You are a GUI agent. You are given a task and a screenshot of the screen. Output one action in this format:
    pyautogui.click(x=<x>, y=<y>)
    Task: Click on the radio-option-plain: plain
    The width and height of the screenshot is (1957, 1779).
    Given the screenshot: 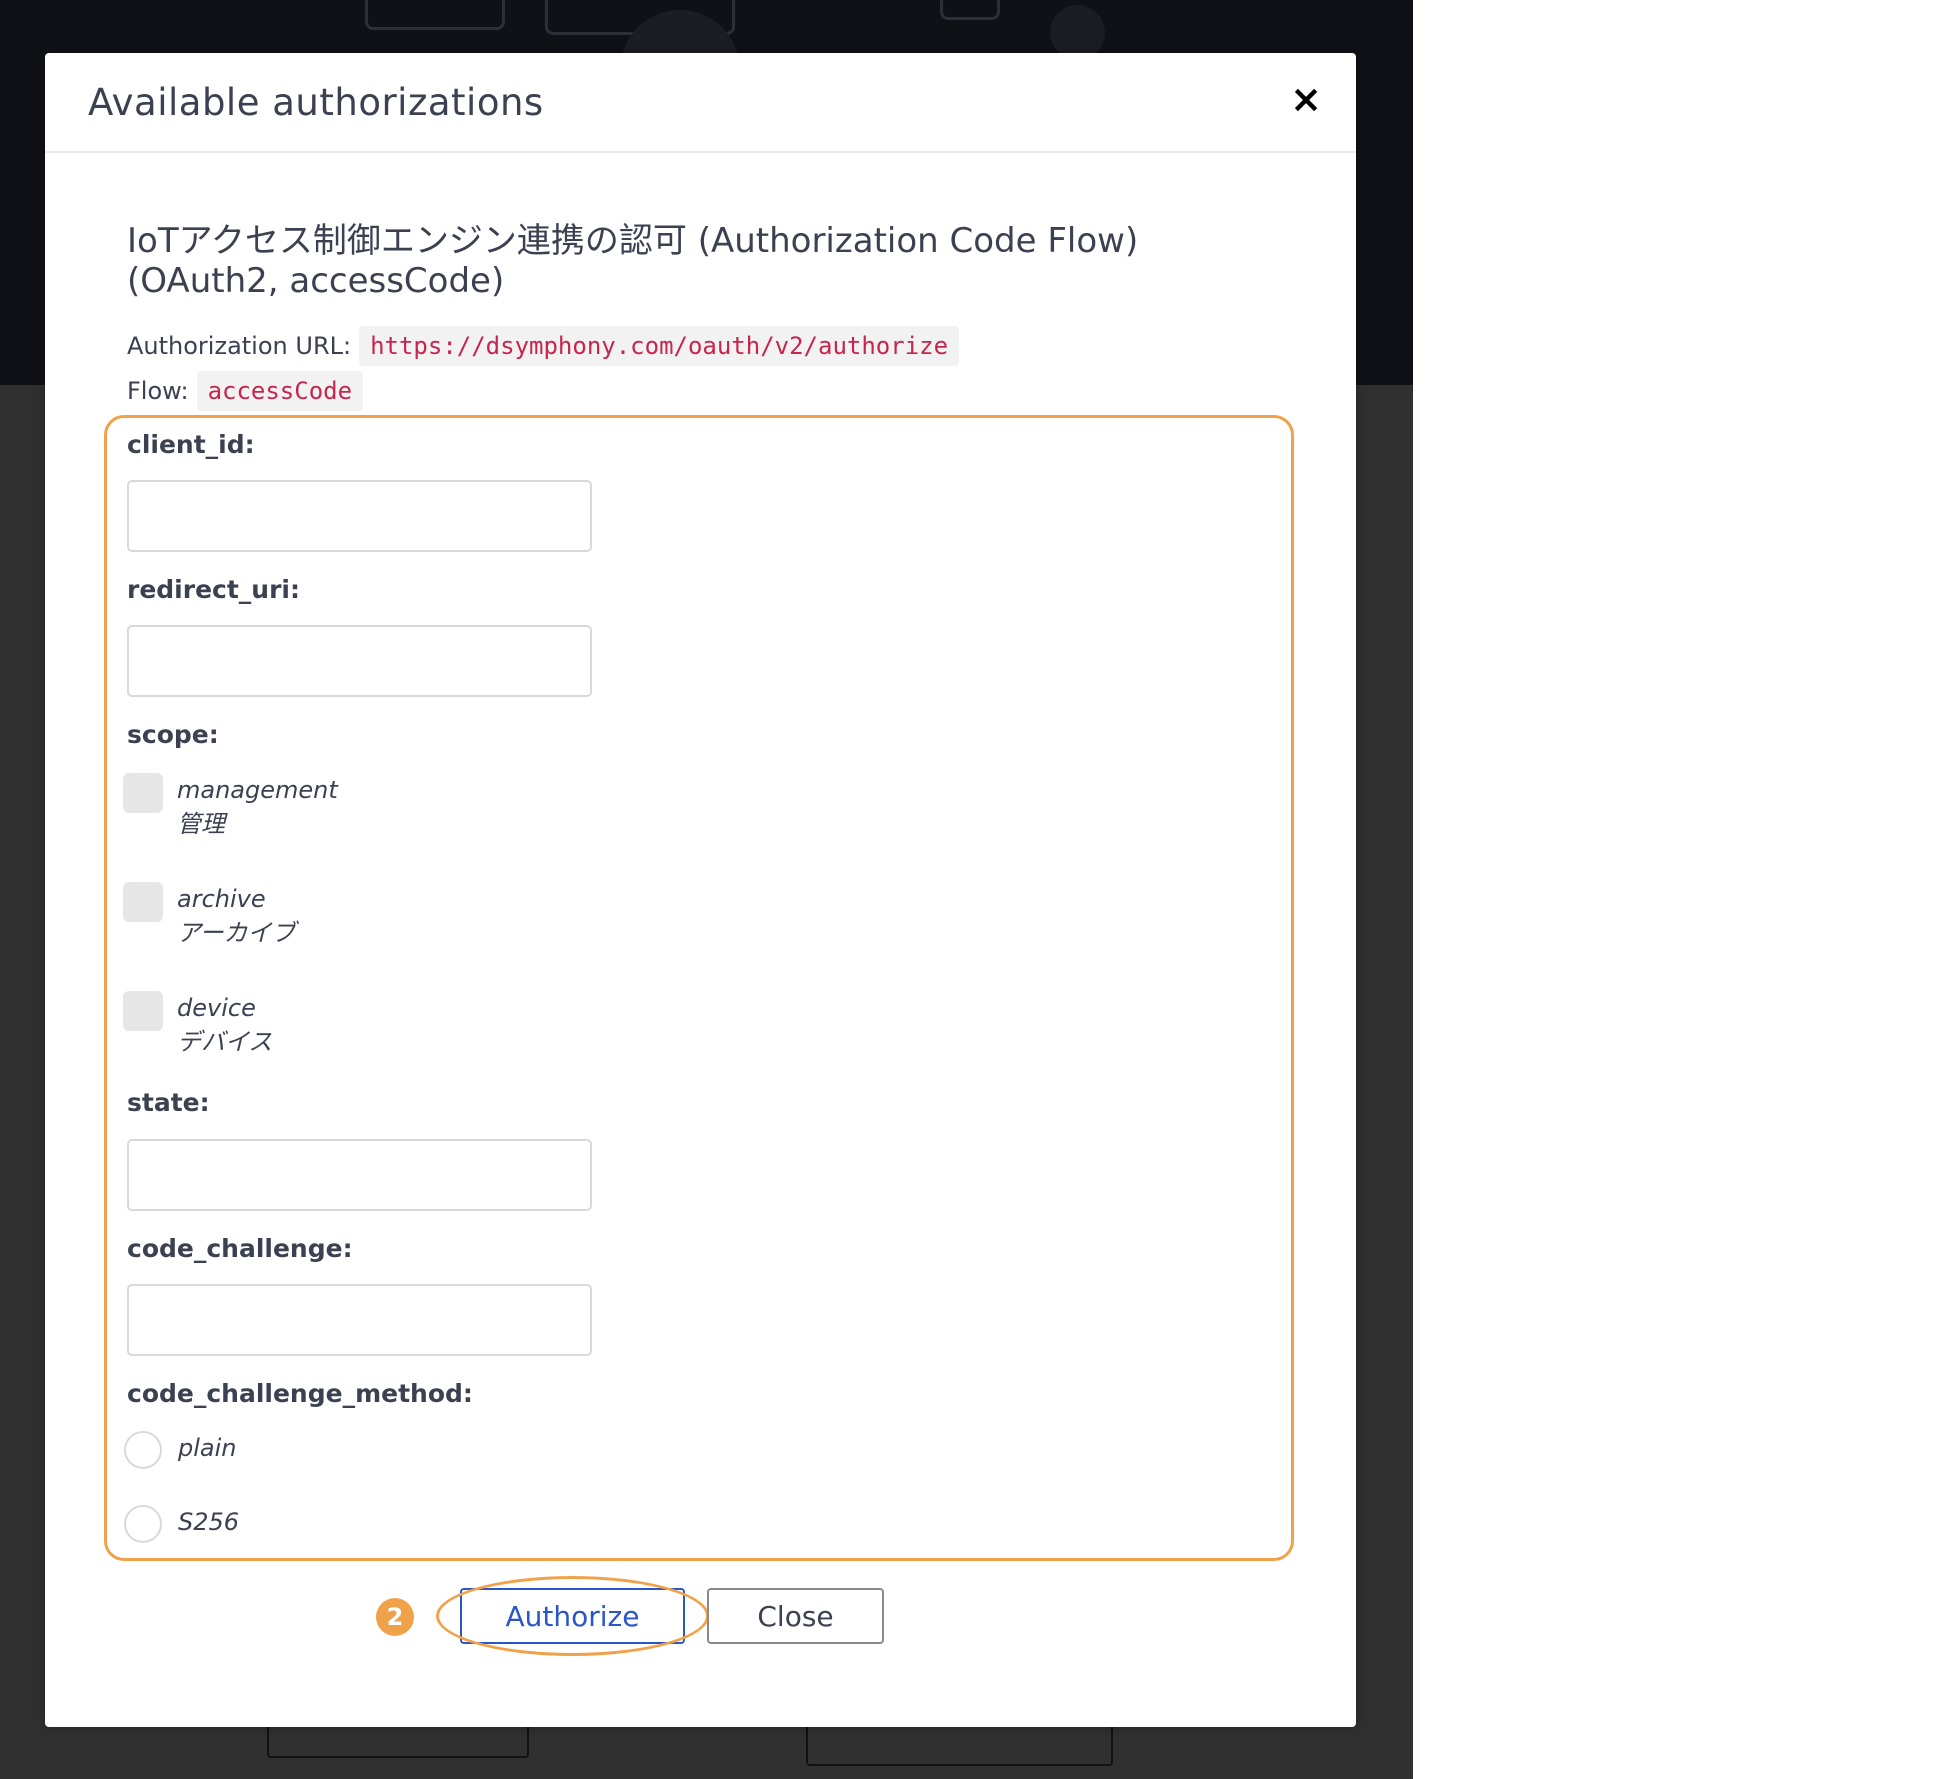 What is the action you would take?
    pyautogui.click(x=274, y=1452)
    